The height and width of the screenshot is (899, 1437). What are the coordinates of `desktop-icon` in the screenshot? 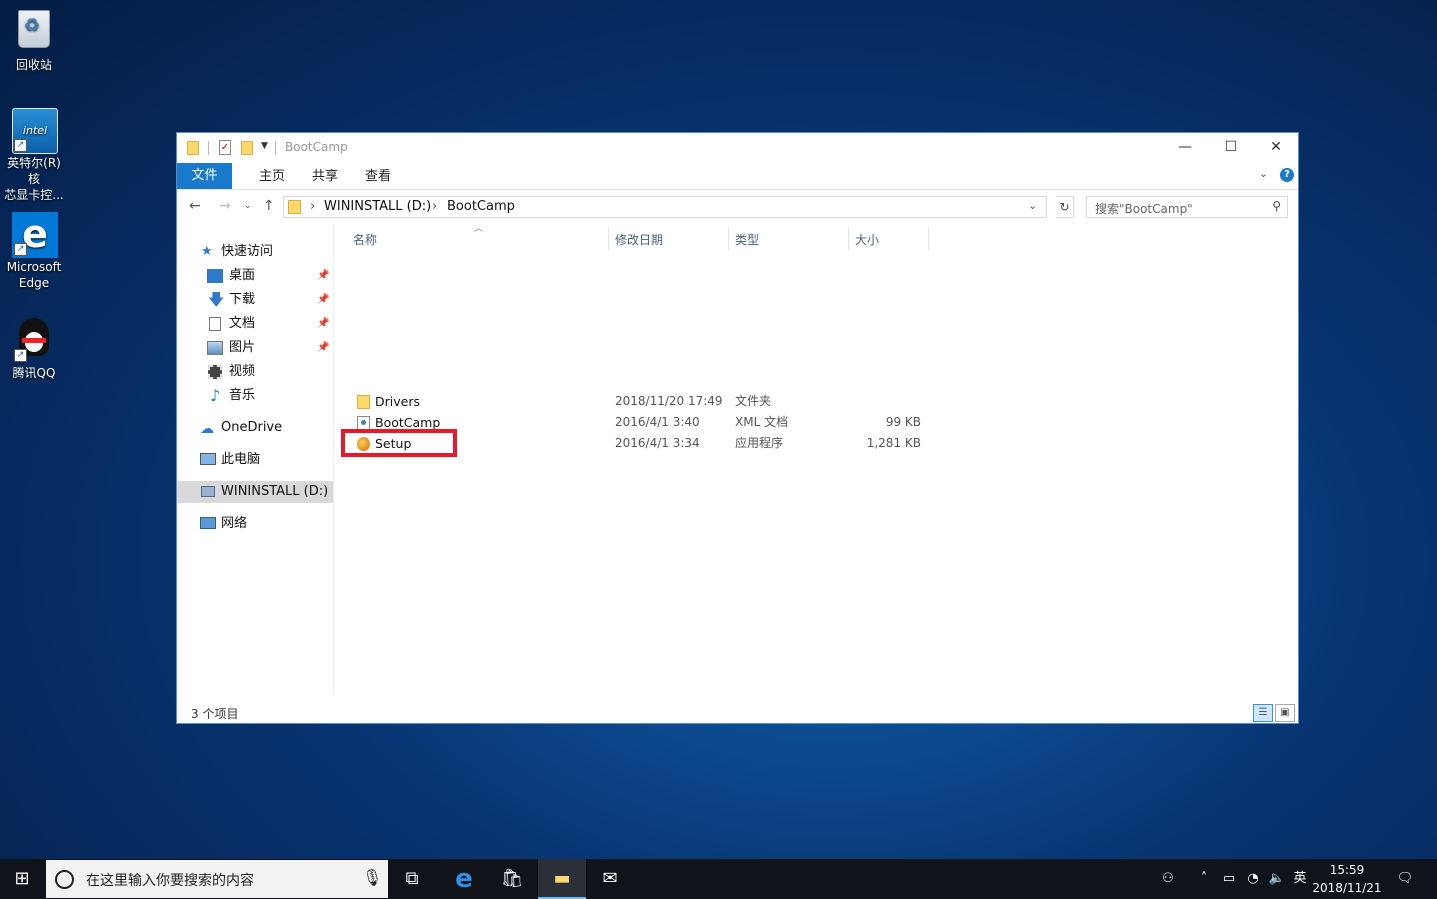 It's located at (215, 276).